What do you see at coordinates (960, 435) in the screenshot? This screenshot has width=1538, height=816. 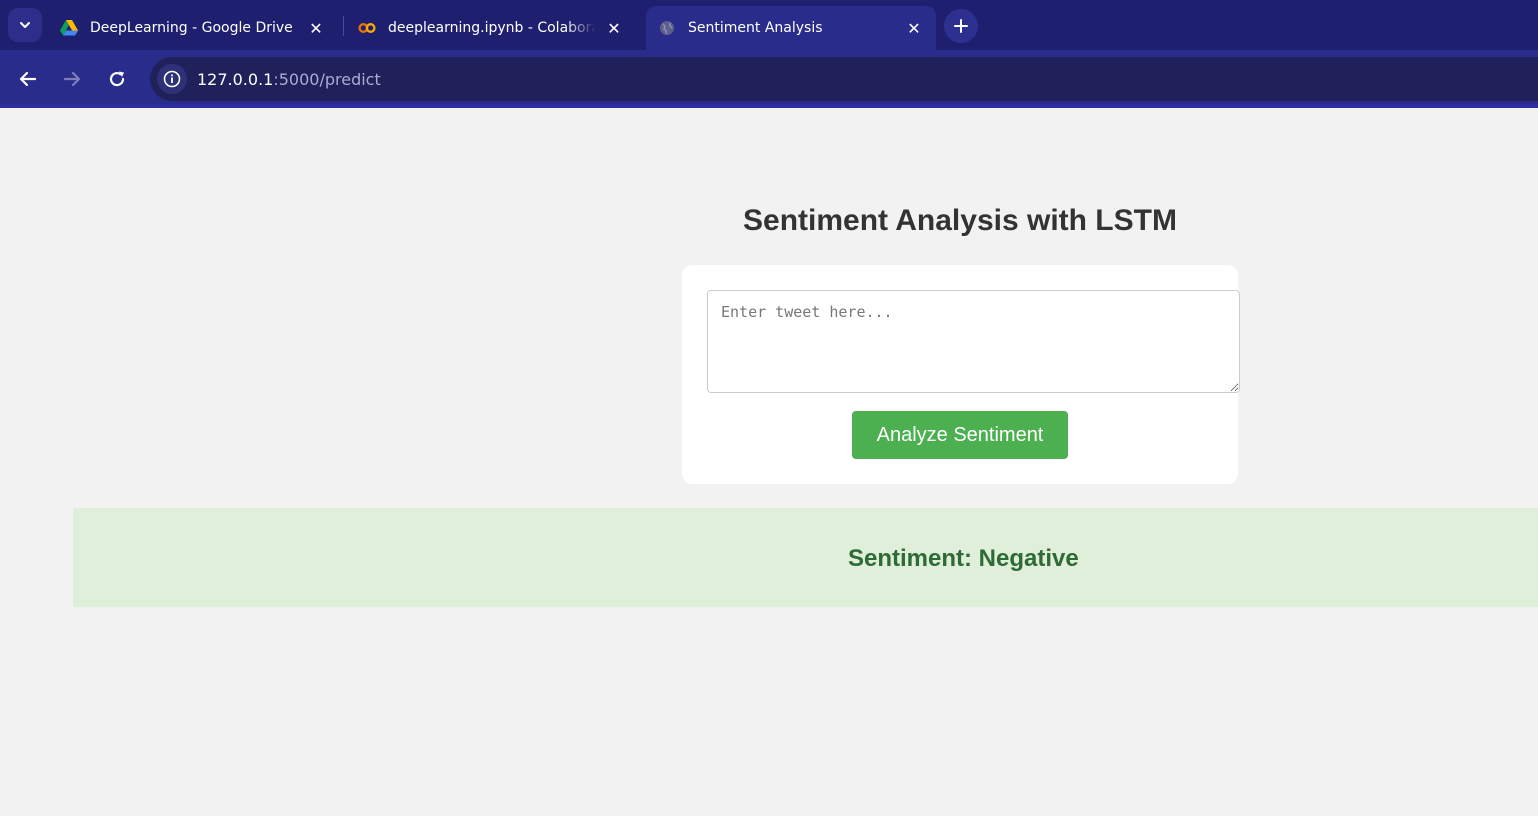 I see `analyze-sentiment-button: Analyze Sentiment` at bounding box center [960, 435].